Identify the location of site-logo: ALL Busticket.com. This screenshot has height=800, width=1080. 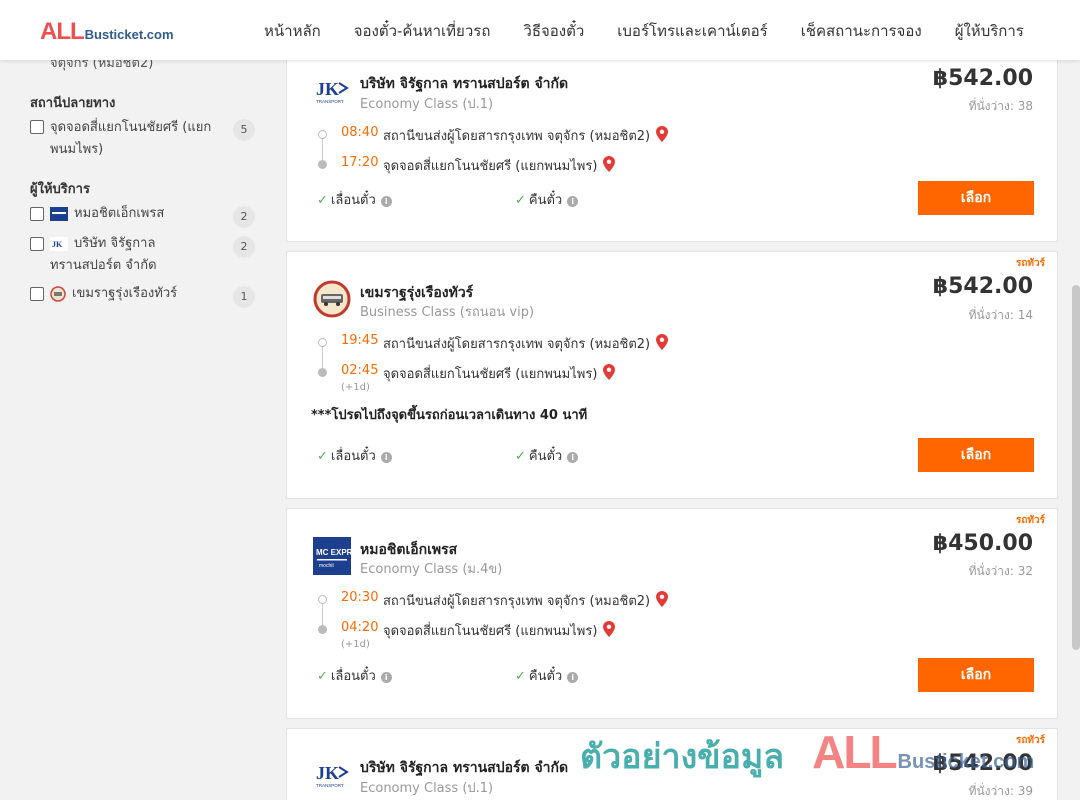
(107, 32).